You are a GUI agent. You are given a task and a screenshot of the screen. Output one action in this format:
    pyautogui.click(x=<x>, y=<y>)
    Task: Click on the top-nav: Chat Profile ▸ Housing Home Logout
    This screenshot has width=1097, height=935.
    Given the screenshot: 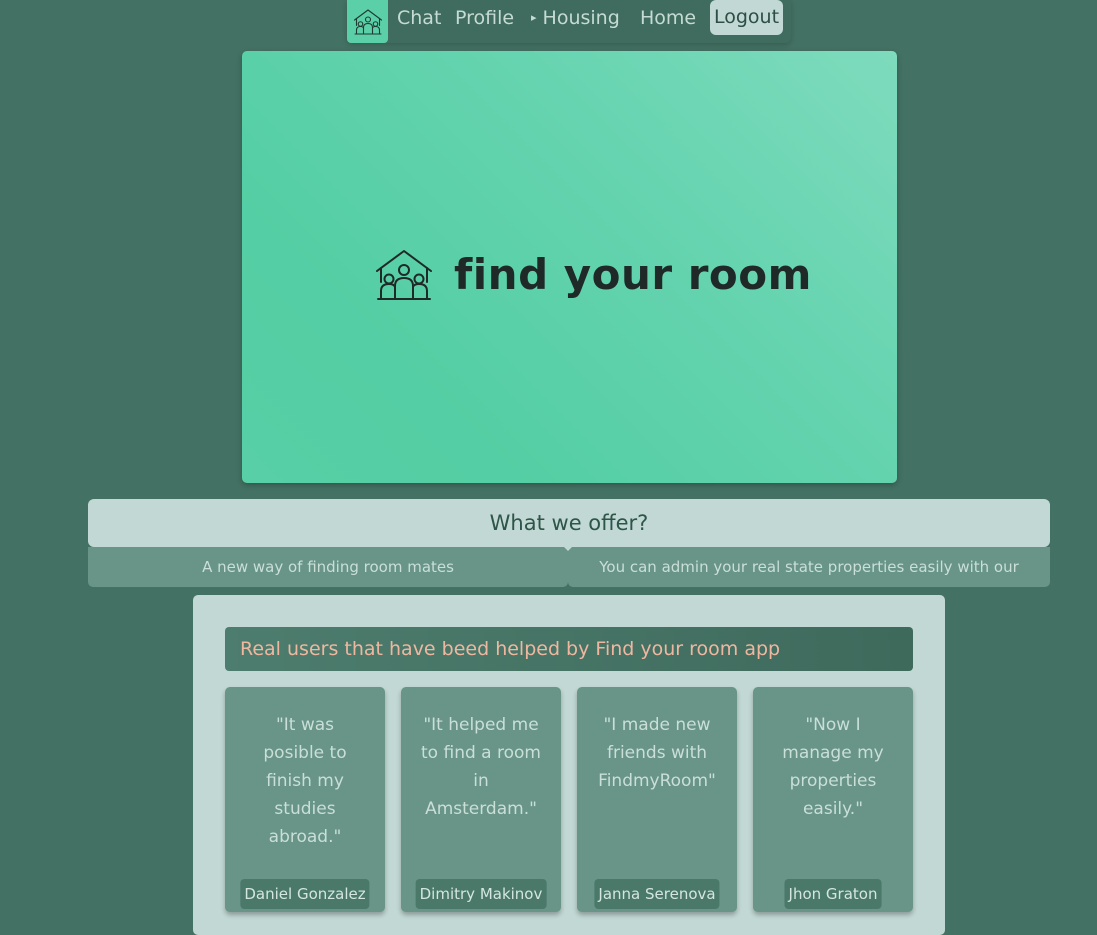 What is the action you would take?
    pyautogui.click(x=569, y=21)
    